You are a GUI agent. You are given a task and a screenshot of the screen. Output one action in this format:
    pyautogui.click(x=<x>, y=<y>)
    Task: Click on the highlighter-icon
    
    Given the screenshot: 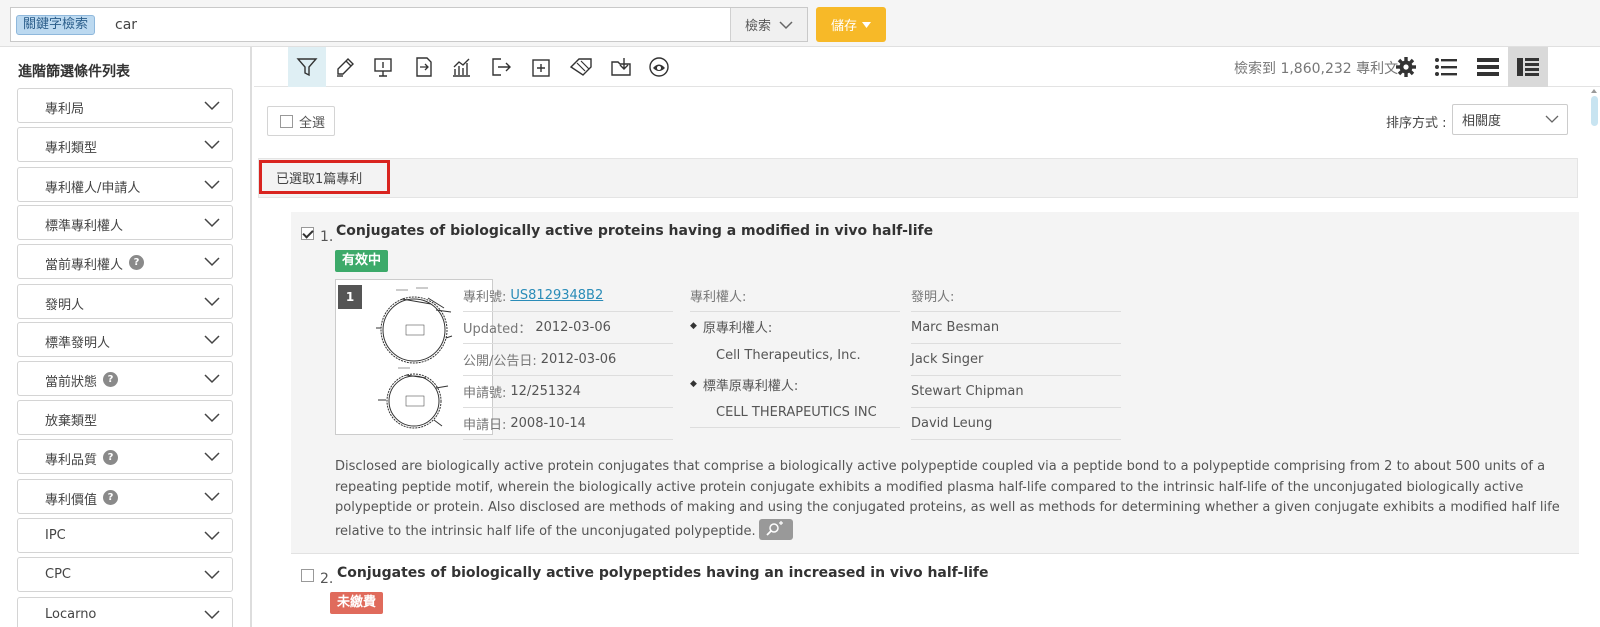 What is the action you would take?
    pyautogui.click(x=345, y=67)
    